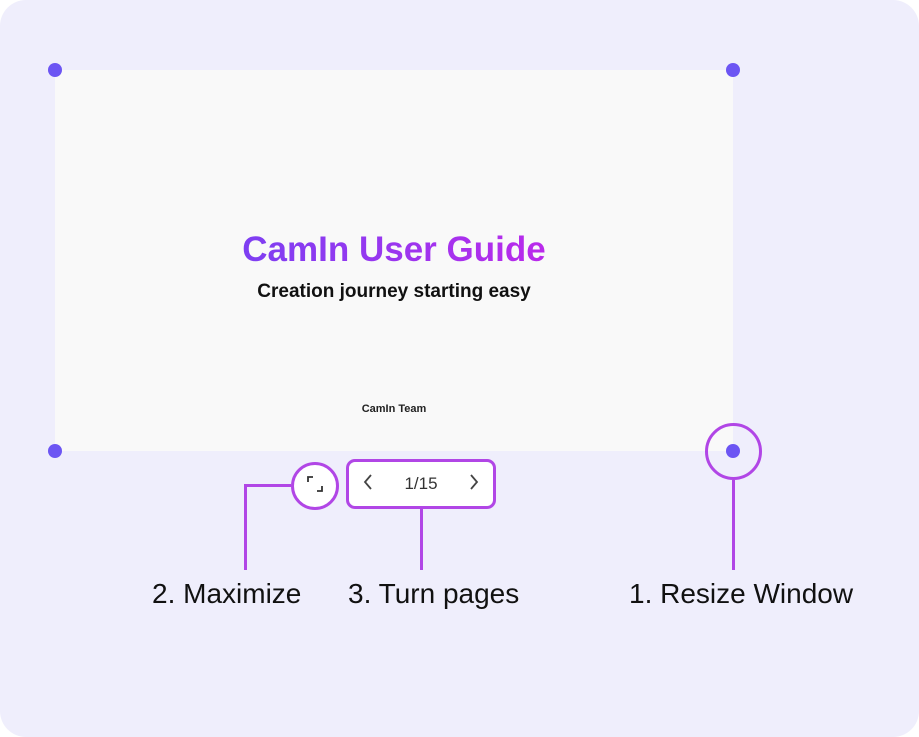 This screenshot has width=919, height=737. Describe the element at coordinates (733, 525) in the screenshot. I see `resize-connector` at that location.